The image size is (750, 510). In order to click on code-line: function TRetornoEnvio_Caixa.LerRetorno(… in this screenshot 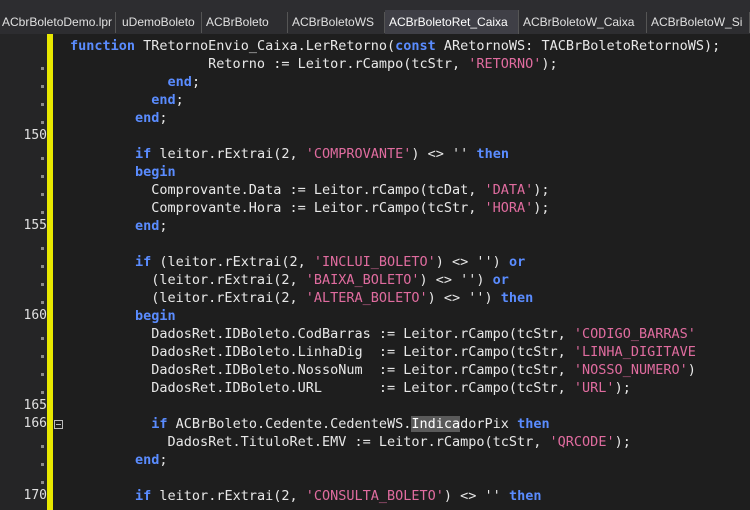, I will do `click(395, 46)`.